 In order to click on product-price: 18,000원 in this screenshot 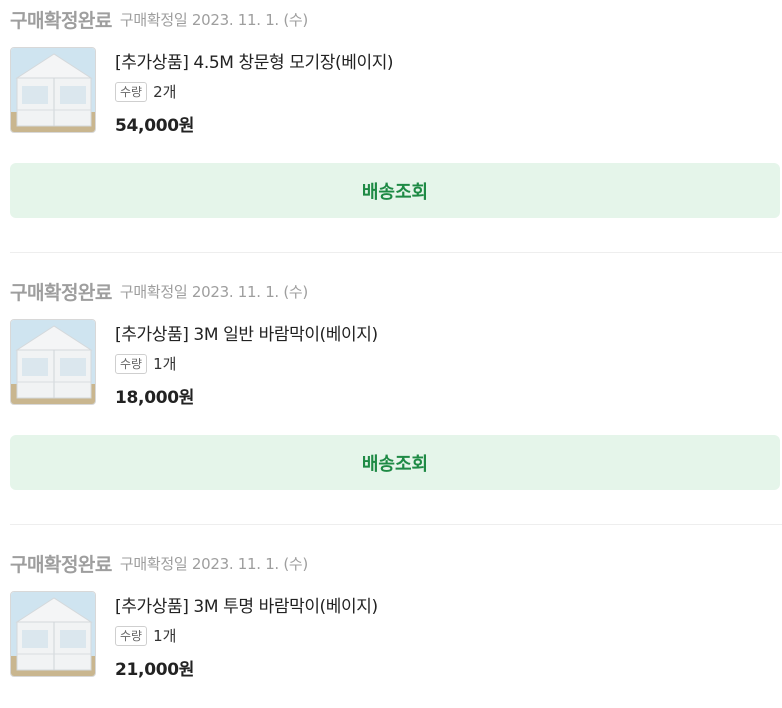, I will do `click(155, 398)`.